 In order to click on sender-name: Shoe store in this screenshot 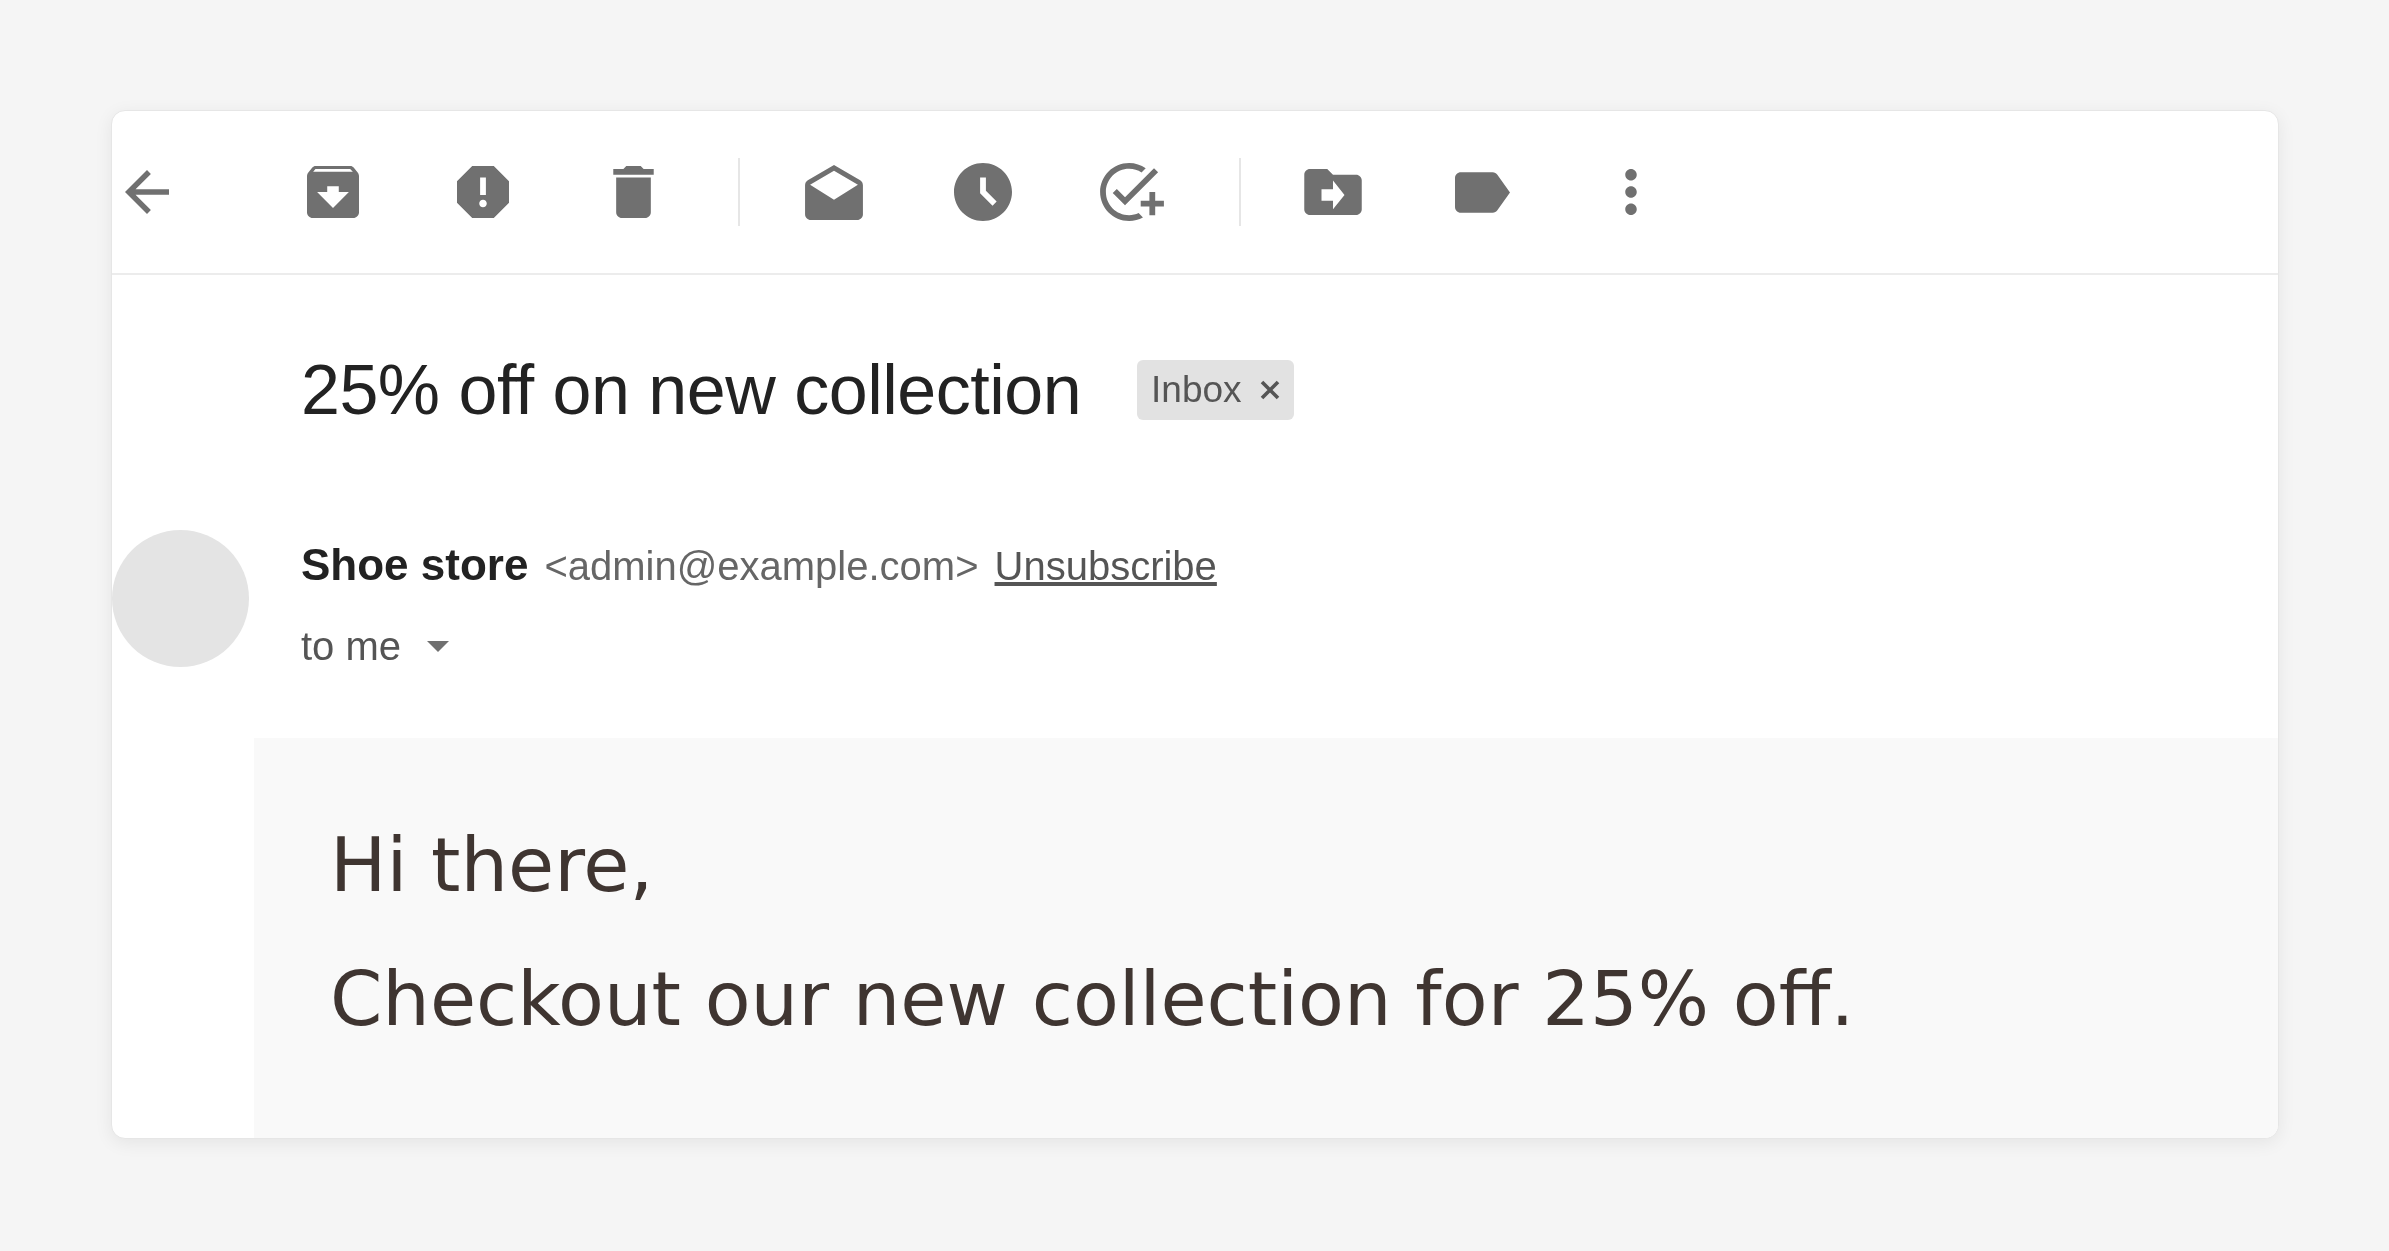, I will do `click(415, 565)`.